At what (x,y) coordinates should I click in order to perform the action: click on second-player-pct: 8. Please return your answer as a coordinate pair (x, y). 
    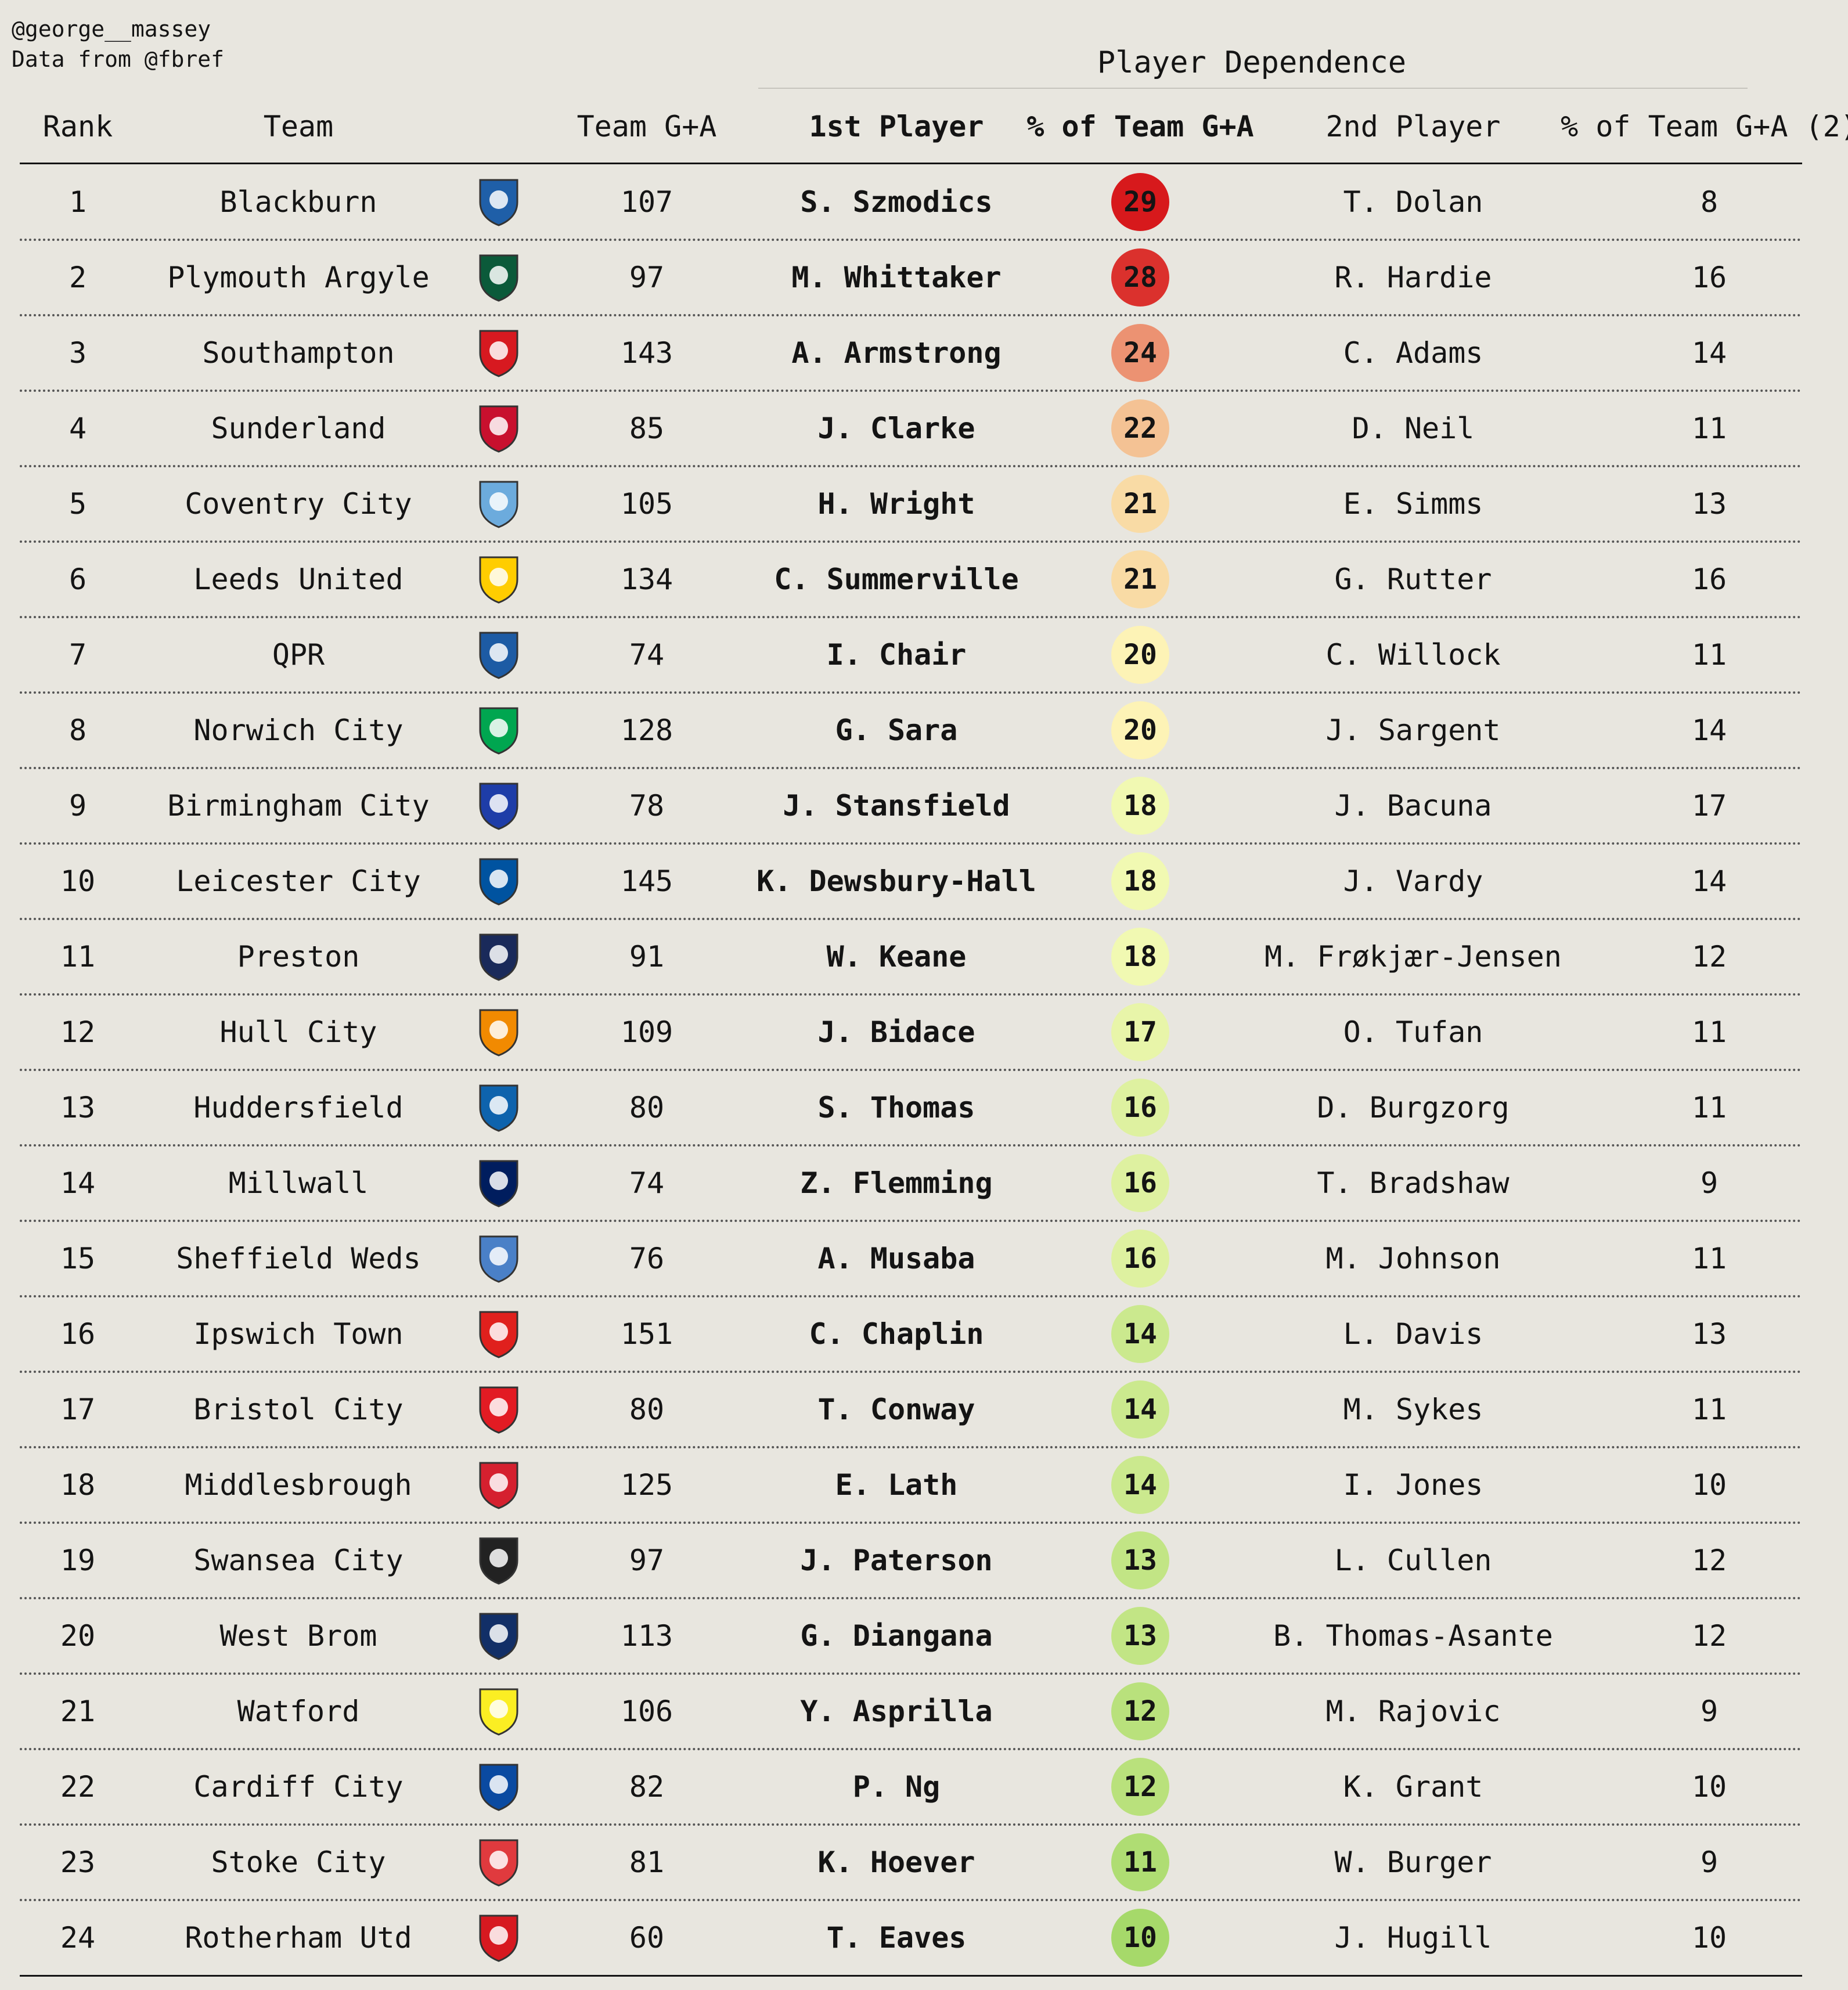
    Looking at the image, I should click on (1709, 202).